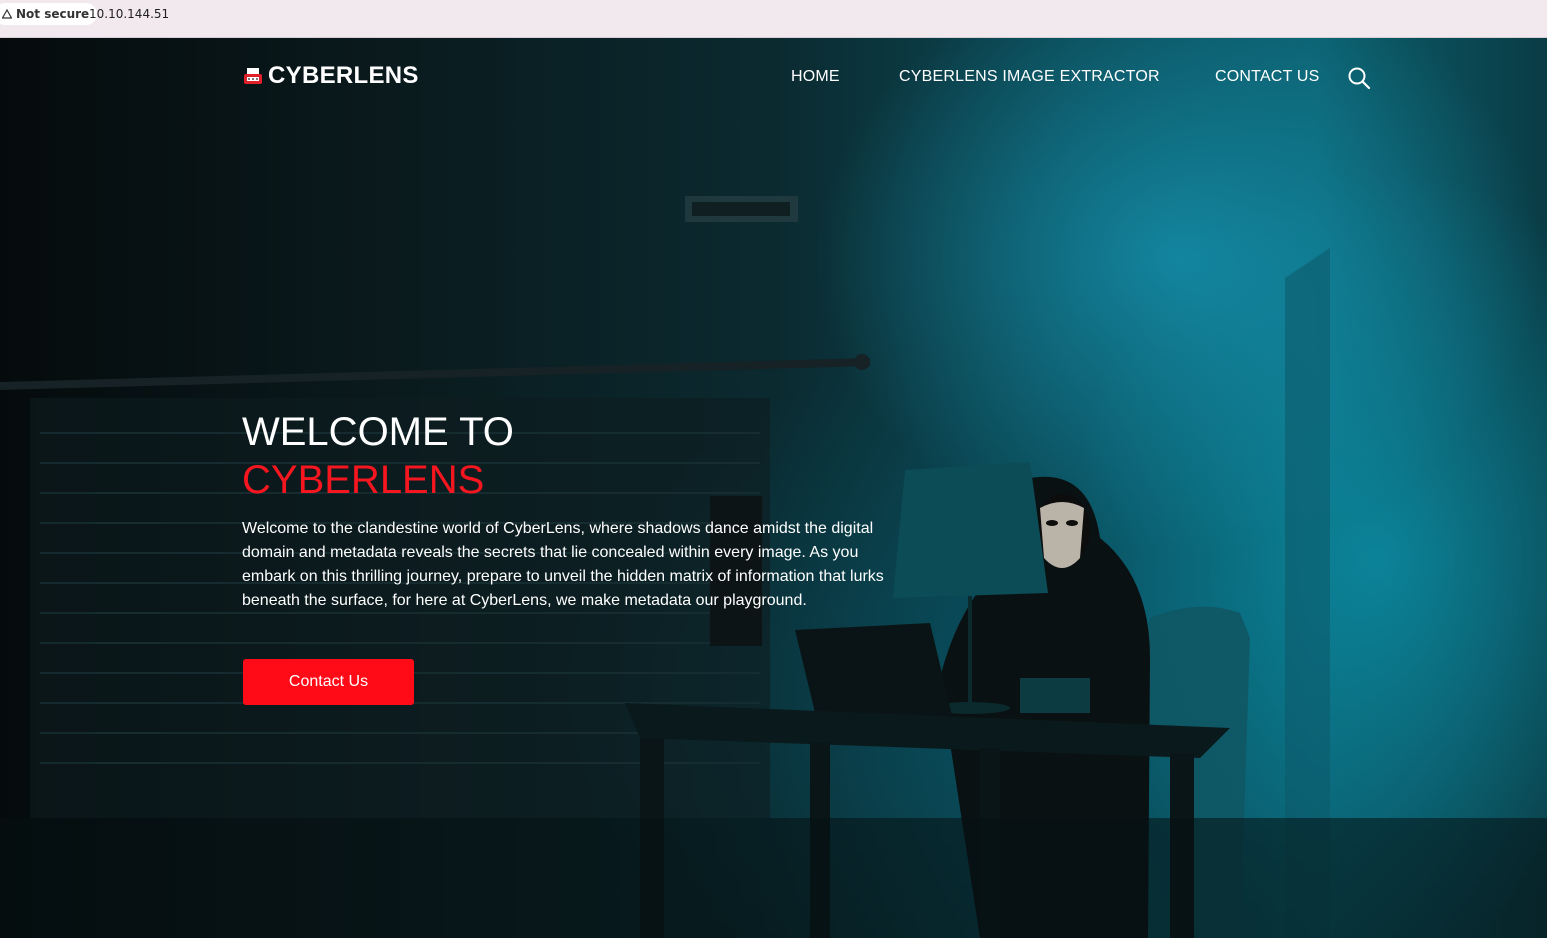 This screenshot has height=938, width=1547. I want to click on search-icon, so click(1359, 78).